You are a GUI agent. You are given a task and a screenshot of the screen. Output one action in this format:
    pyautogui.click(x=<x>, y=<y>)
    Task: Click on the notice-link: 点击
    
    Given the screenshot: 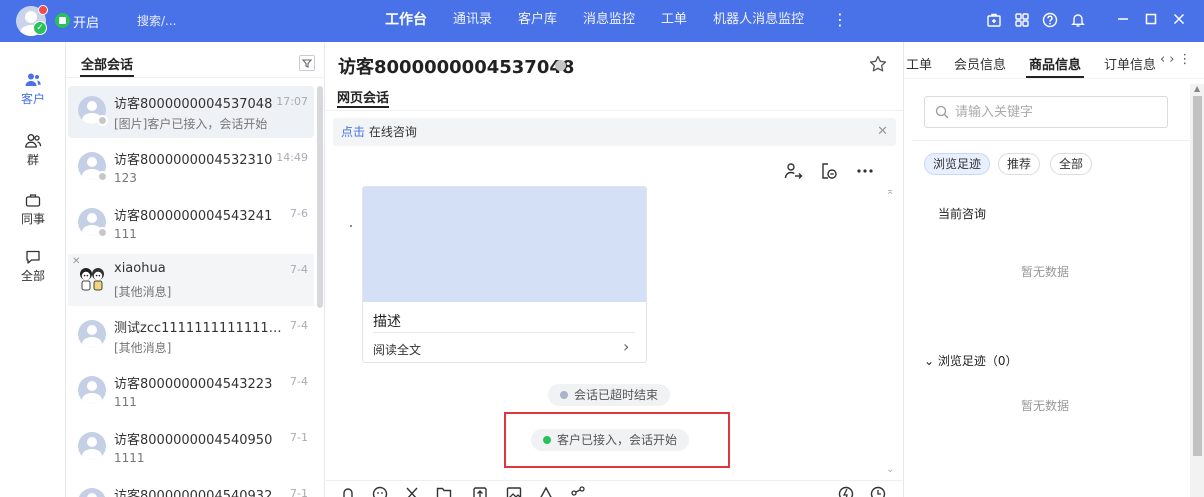 What is the action you would take?
    pyautogui.click(x=353, y=132)
    